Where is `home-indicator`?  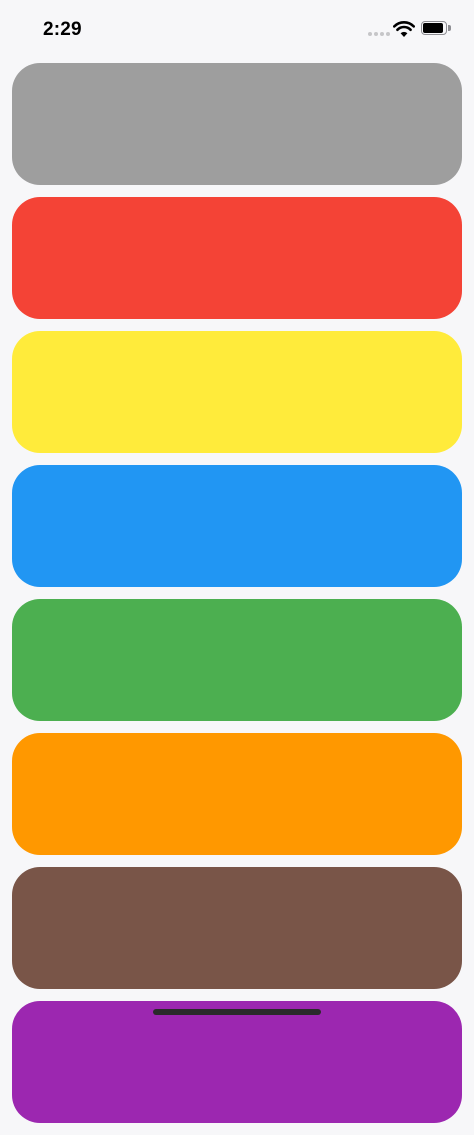 home-indicator is located at coordinates (237, 1012).